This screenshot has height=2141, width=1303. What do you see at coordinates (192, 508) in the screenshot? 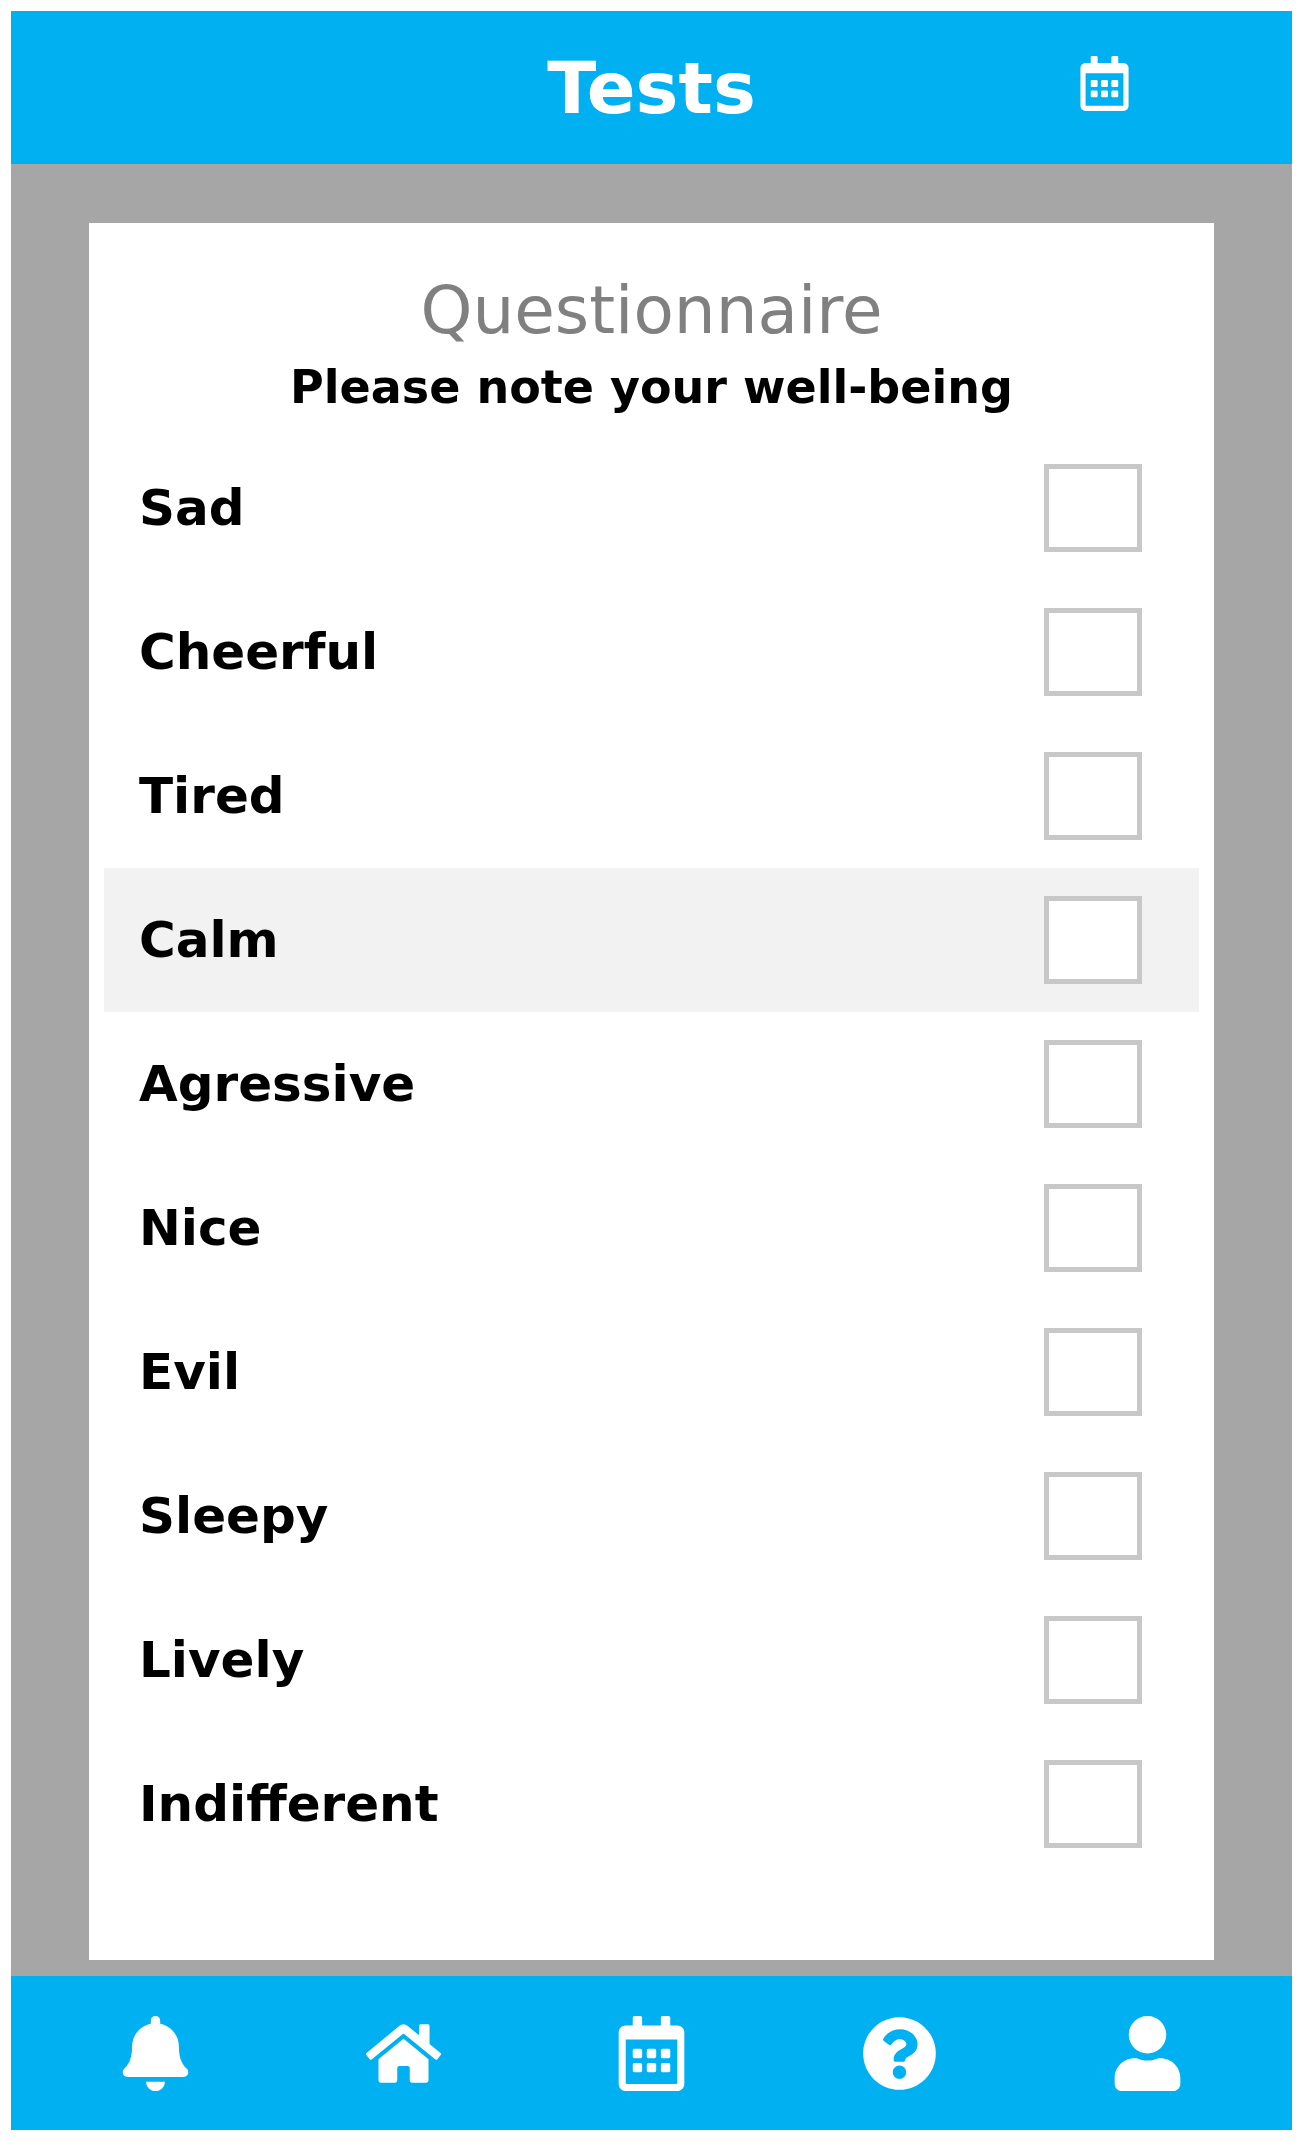
I see `question-label: Sad` at bounding box center [192, 508].